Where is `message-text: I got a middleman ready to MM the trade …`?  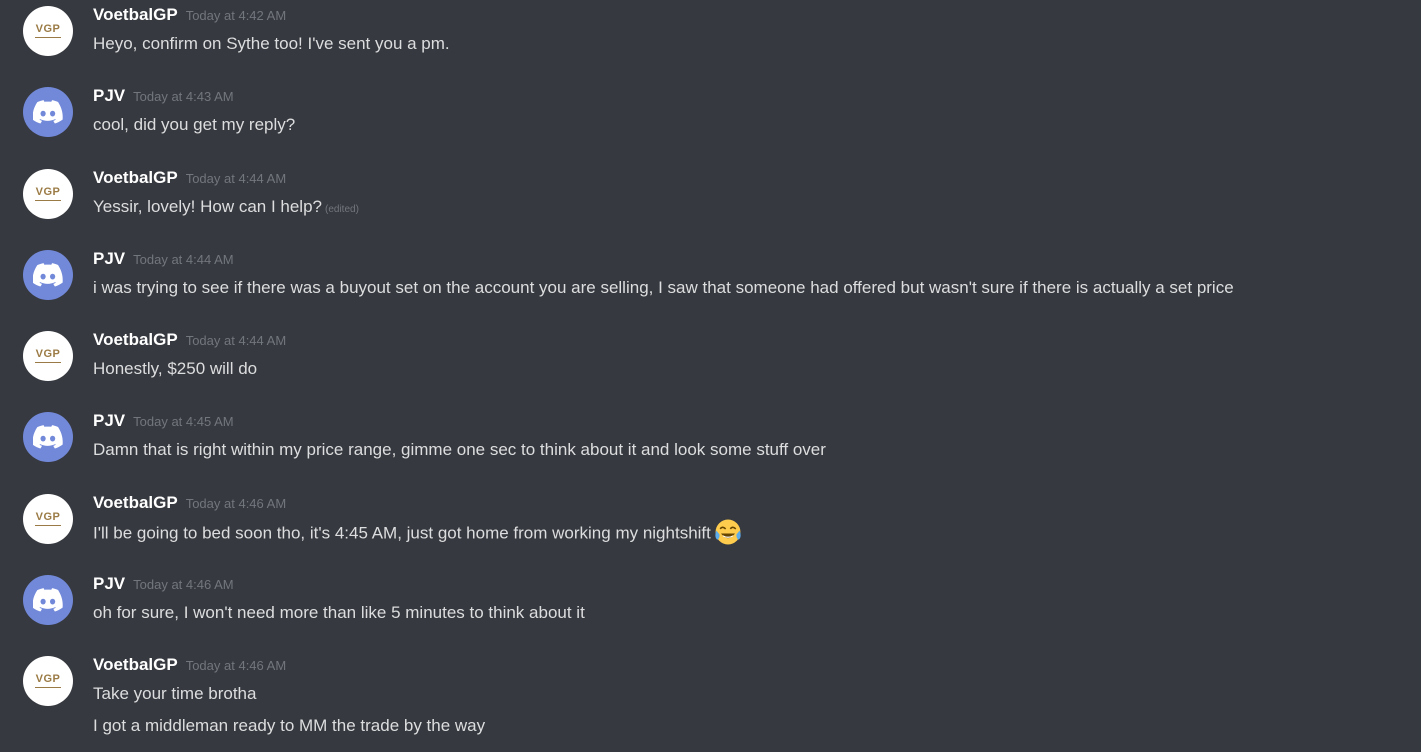 message-text: I got a middleman ready to MM the trade … is located at coordinates (289, 725).